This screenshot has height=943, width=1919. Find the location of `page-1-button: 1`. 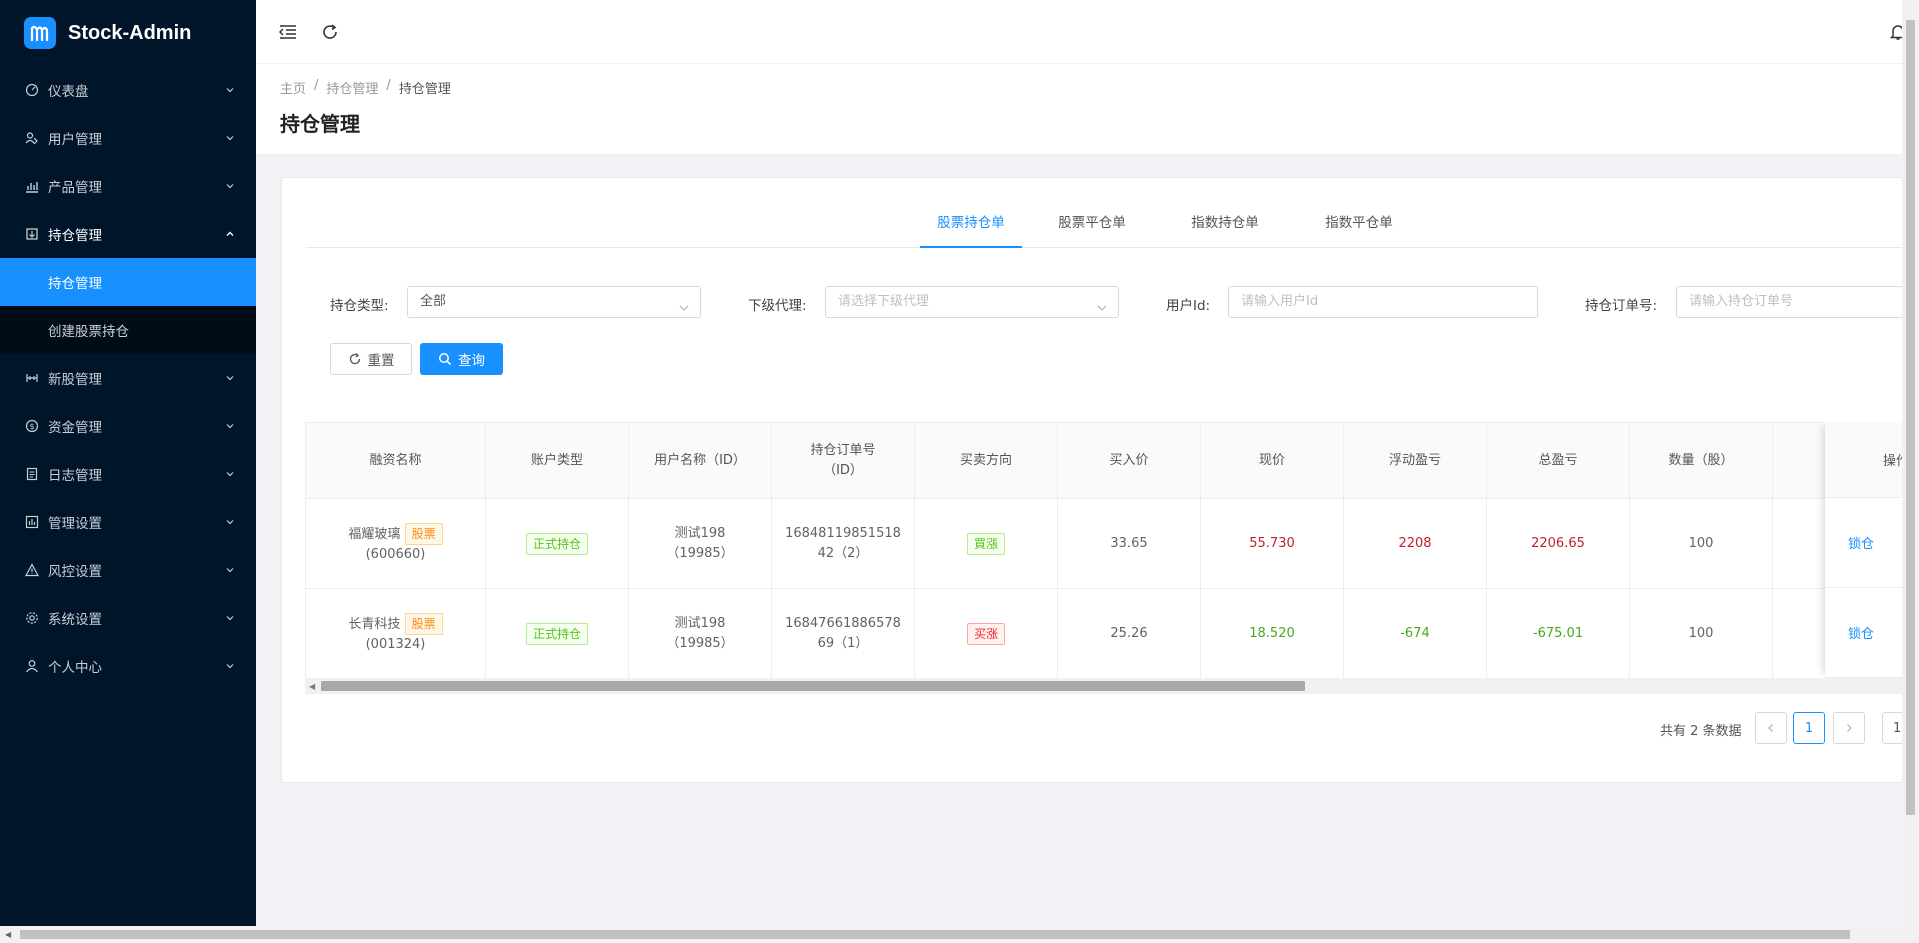

page-1-button: 1 is located at coordinates (1809, 728).